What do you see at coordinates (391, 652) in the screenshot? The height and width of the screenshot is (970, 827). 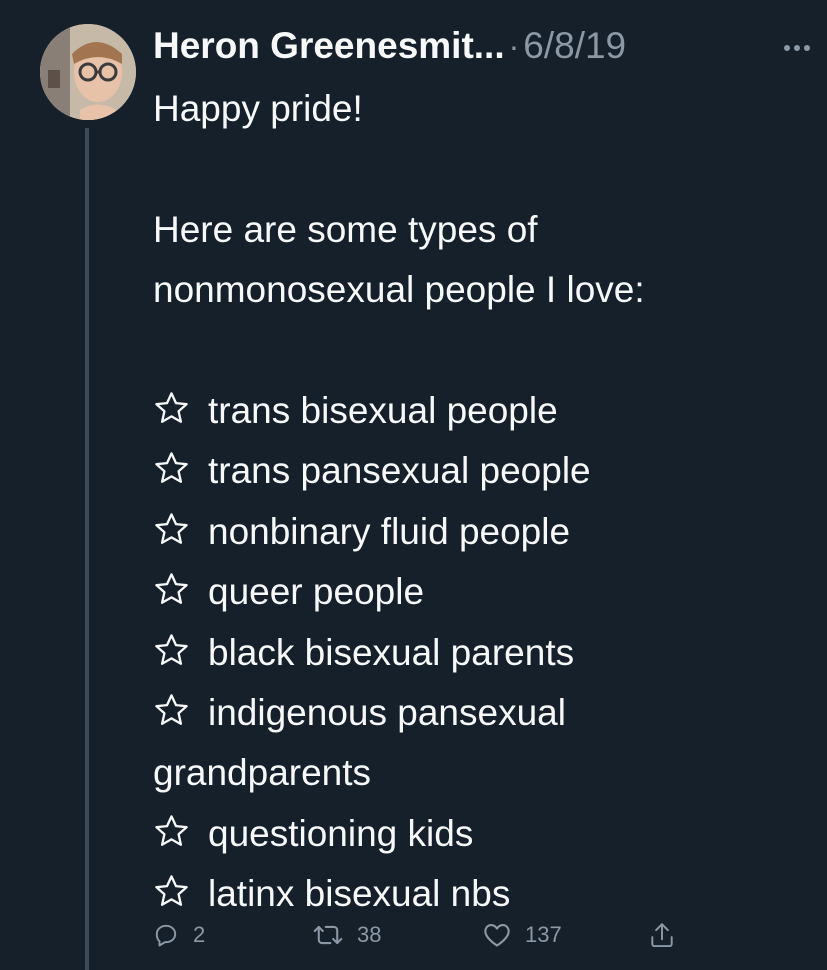 I see `list-item-text: black bisexual parents` at bounding box center [391, 652].